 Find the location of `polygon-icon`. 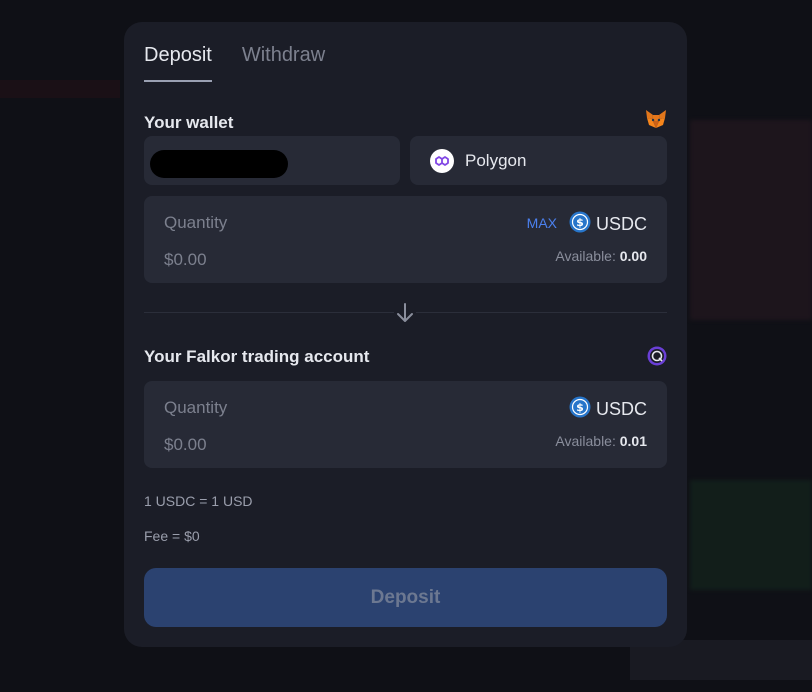

polygon-icon is located at coordinates (442, 160).